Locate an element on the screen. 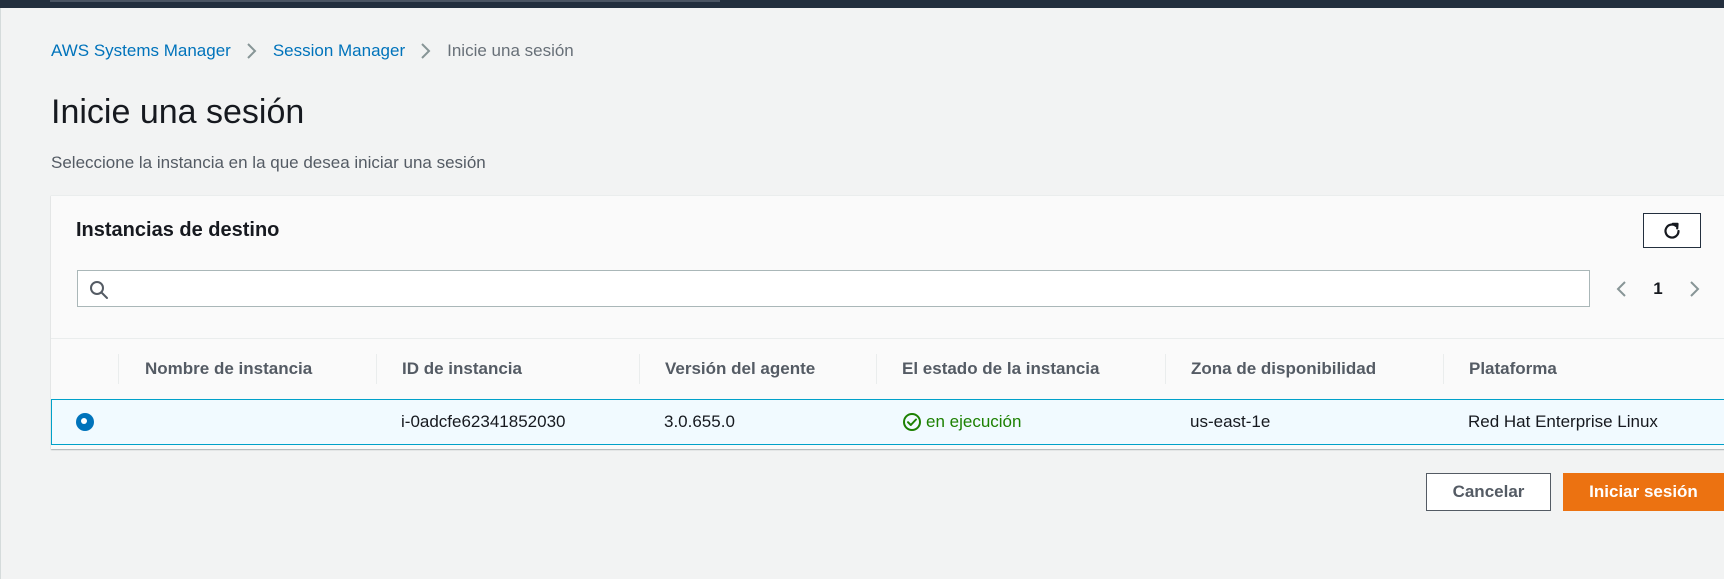 The image size is (1724, 579). next-page-button is located at coordinates (1694, 289).